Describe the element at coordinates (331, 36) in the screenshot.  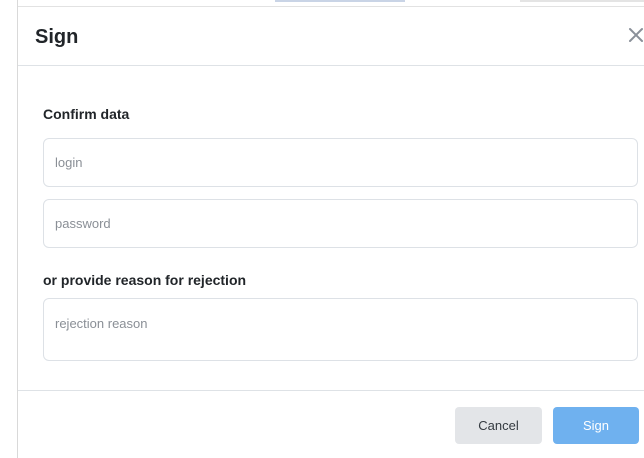
I see `dialog-header: Sign` at that location.